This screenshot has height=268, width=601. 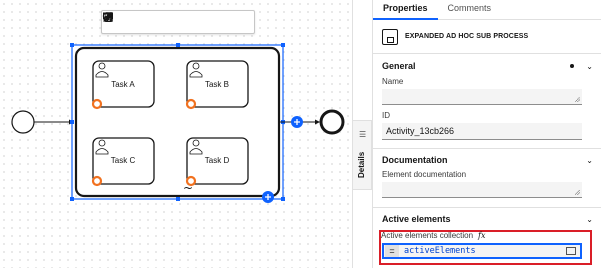 I want to click on group-active-elements: Active elements ⌄, so click(x=487, y=219).